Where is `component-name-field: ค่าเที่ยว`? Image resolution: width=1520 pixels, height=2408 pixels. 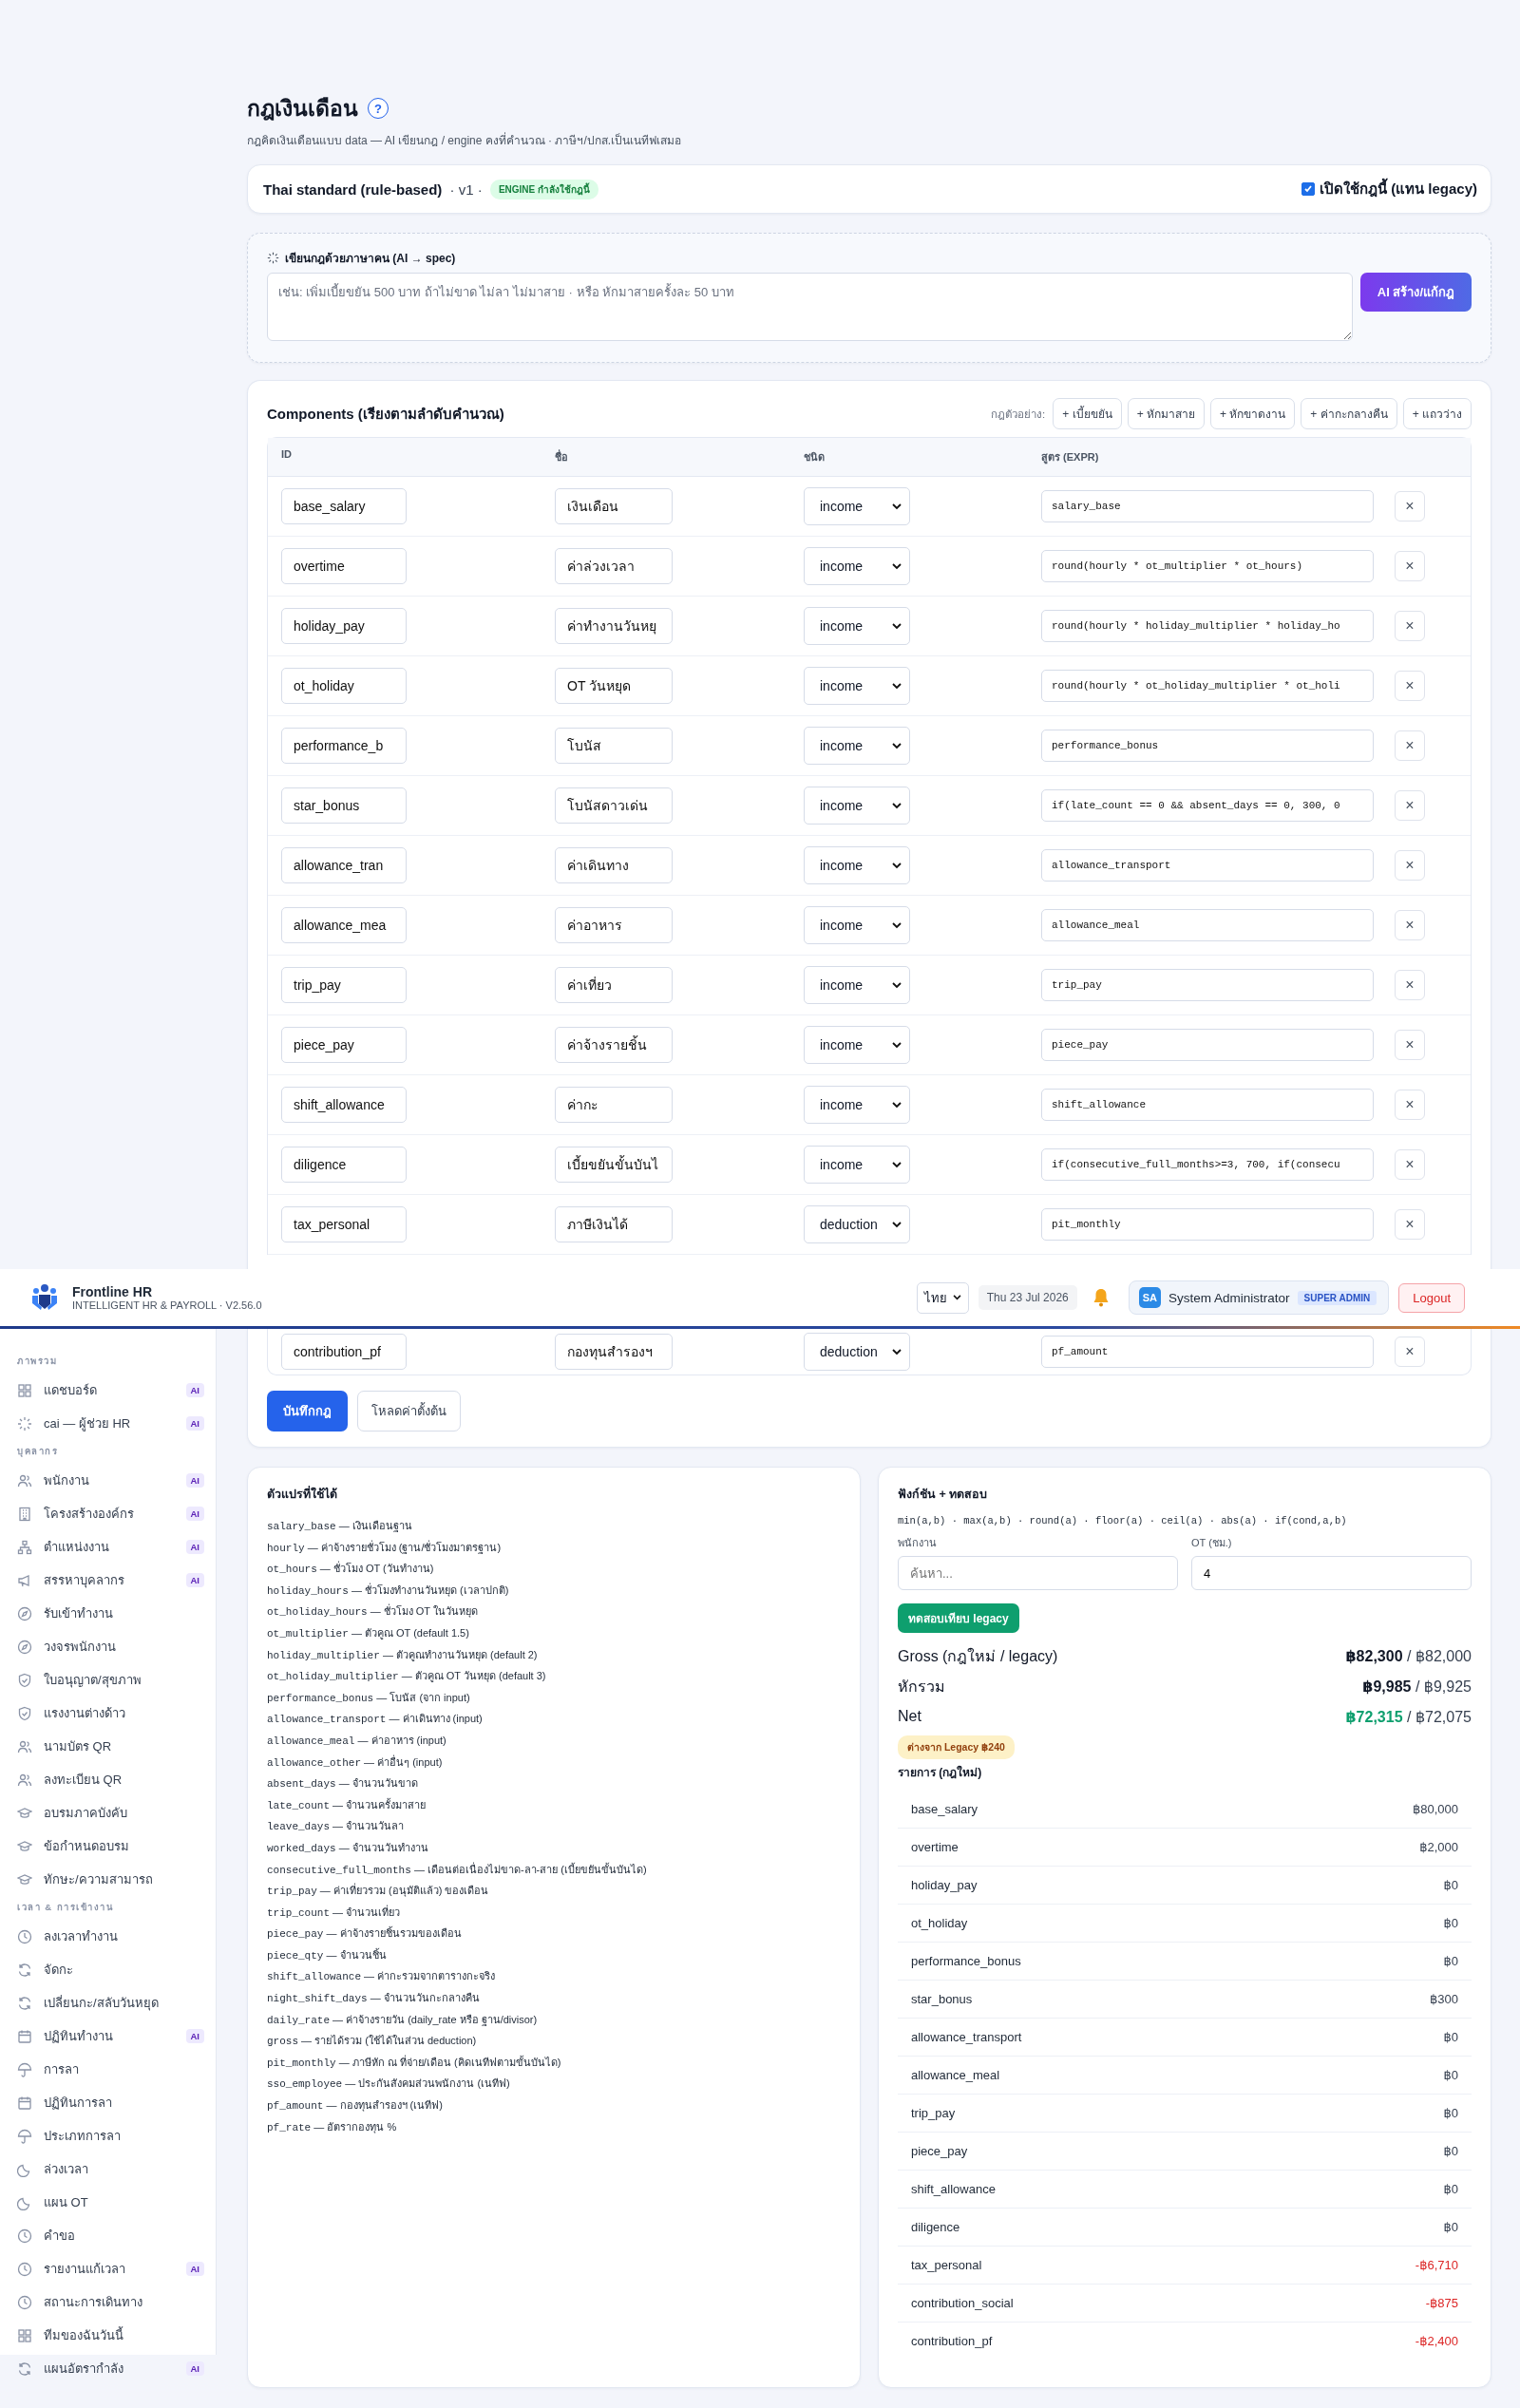
component-name-field: ค่าเที่ยว is located at coordinates (614, 985).